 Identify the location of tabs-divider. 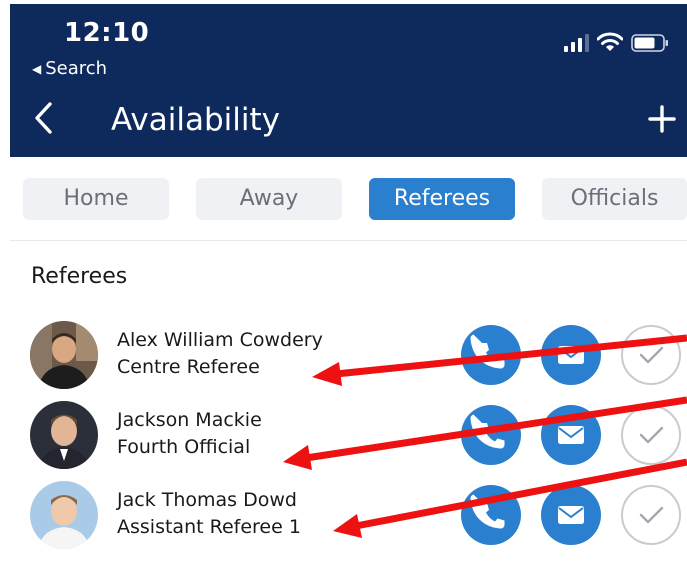
(348, 240).